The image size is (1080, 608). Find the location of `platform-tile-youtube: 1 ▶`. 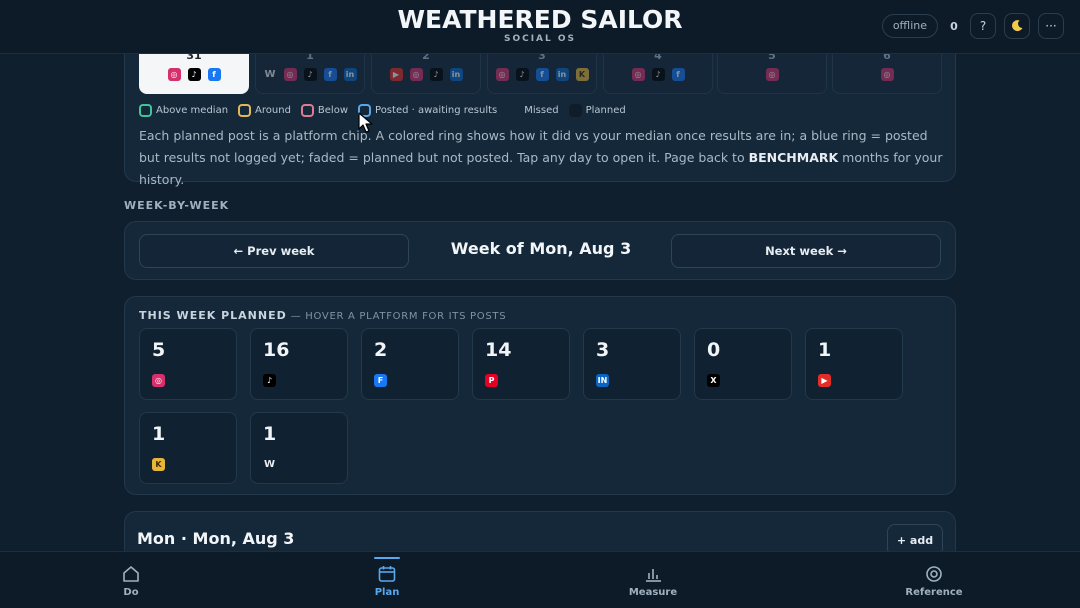

platform-tile-youtube: 1 ▶ is located at coordinates (854, 364).